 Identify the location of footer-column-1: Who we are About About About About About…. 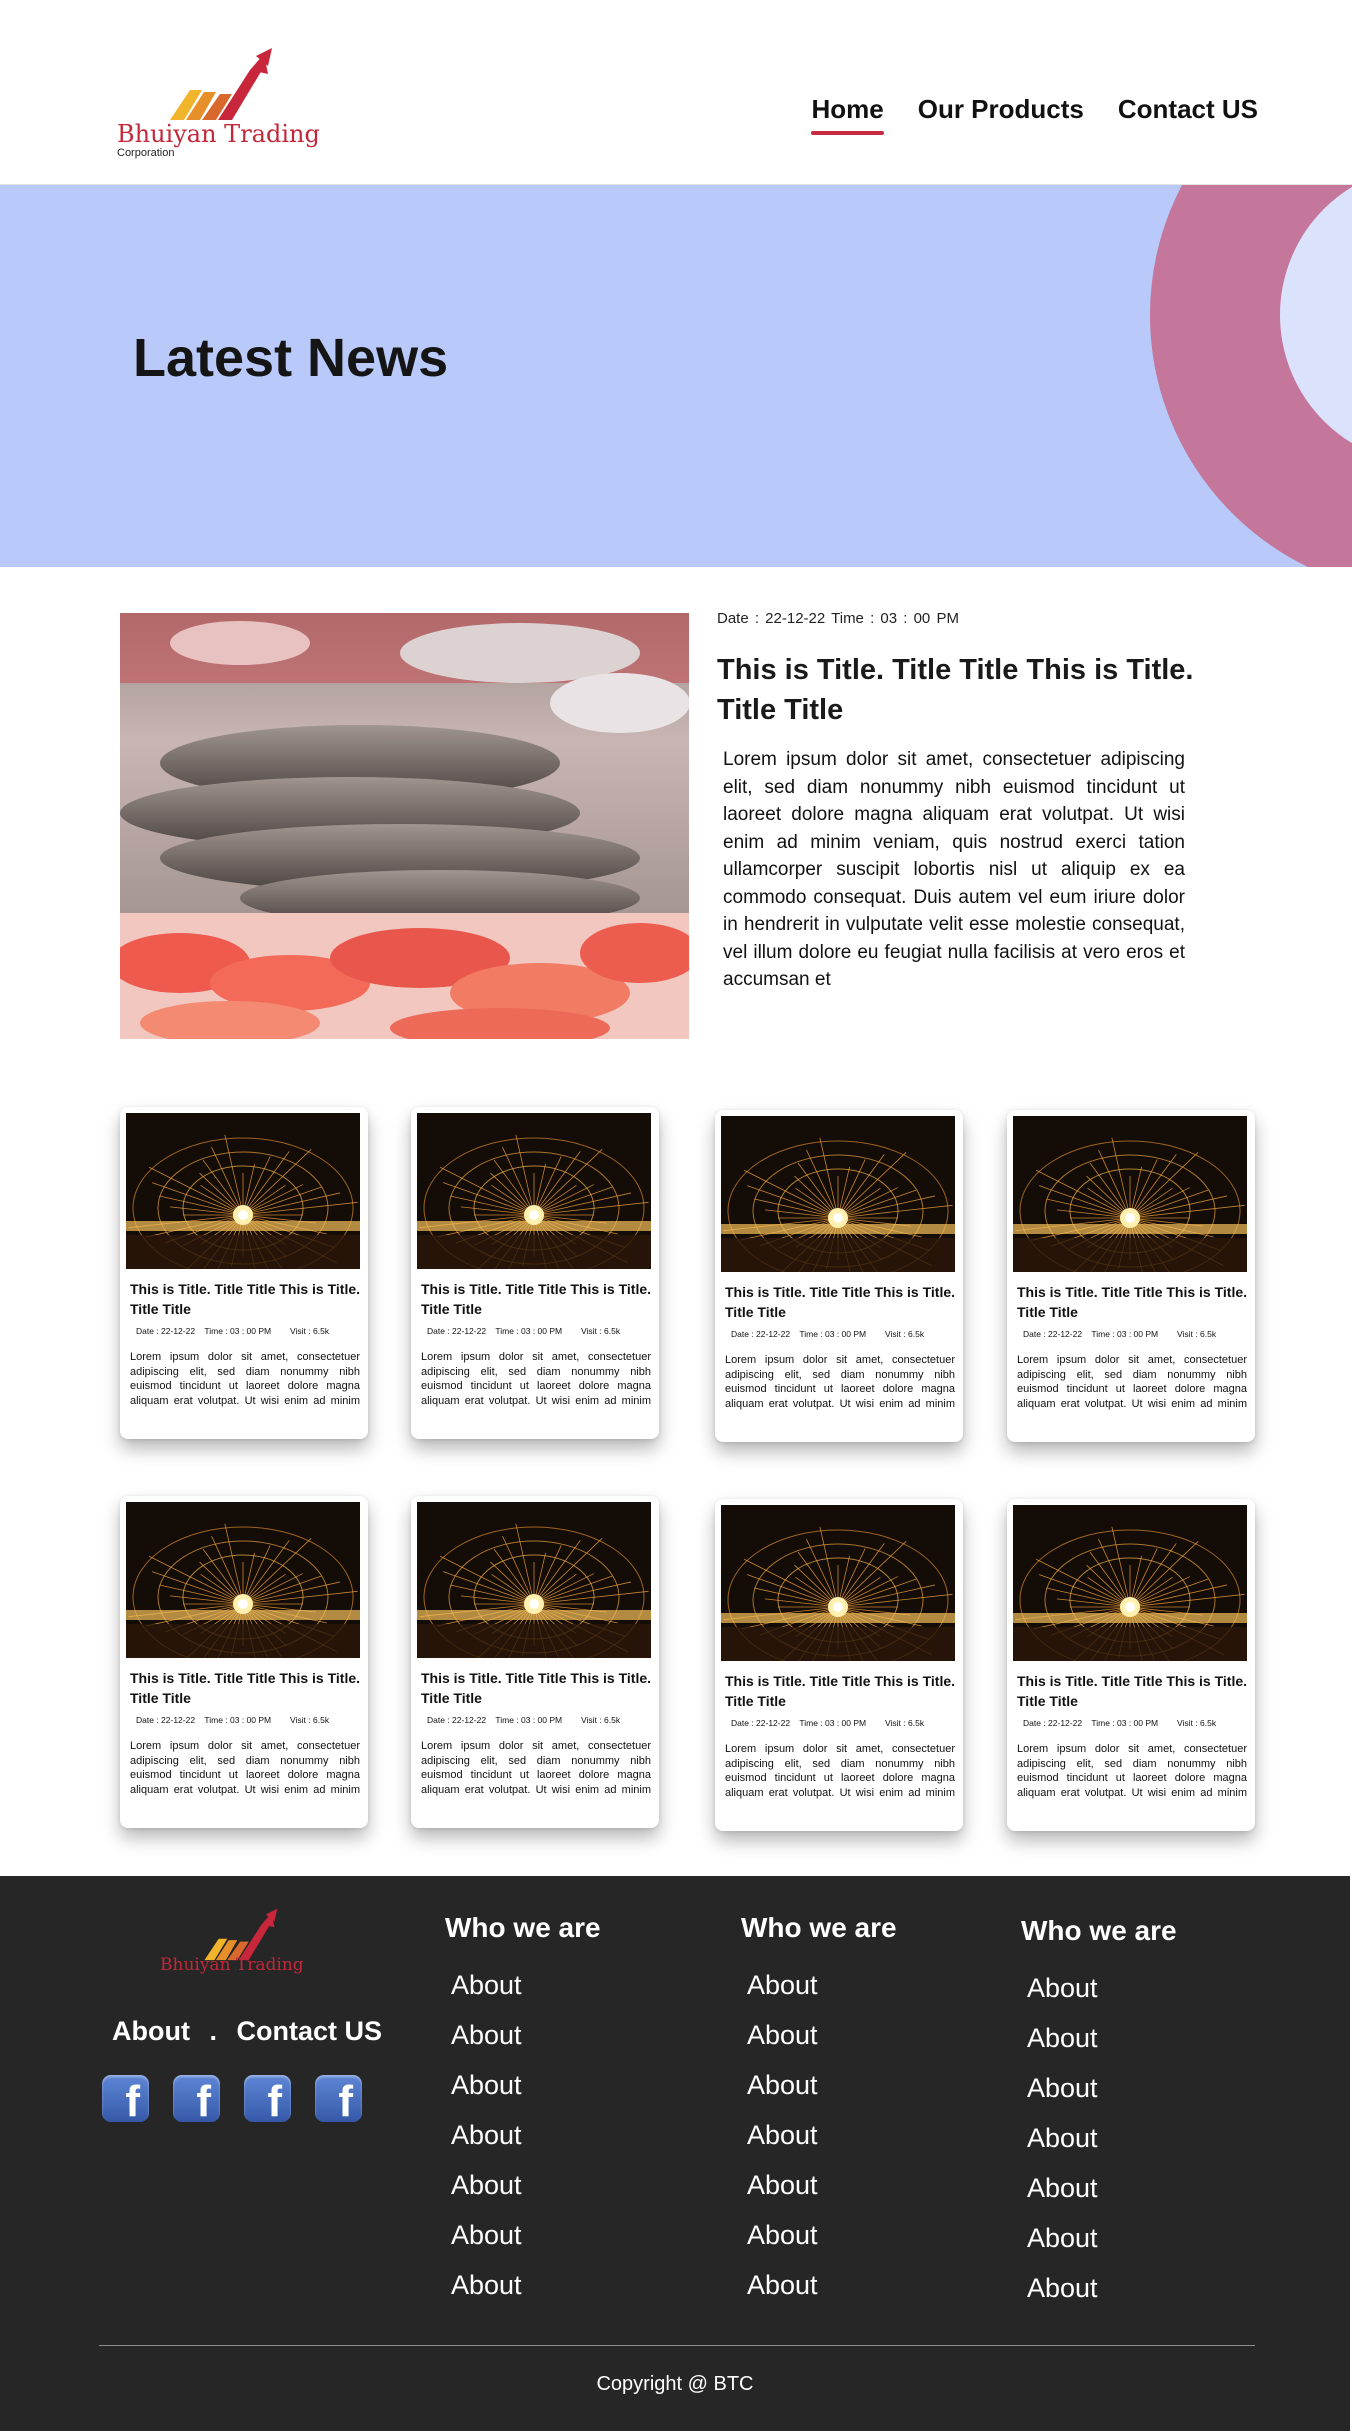
(523, 2111).